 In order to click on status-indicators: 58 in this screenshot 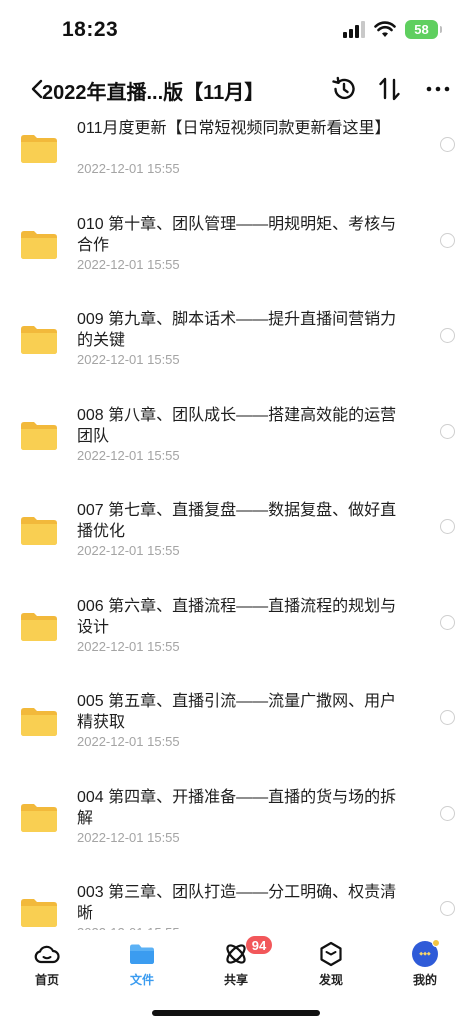, I will do `click(392, 29)`.